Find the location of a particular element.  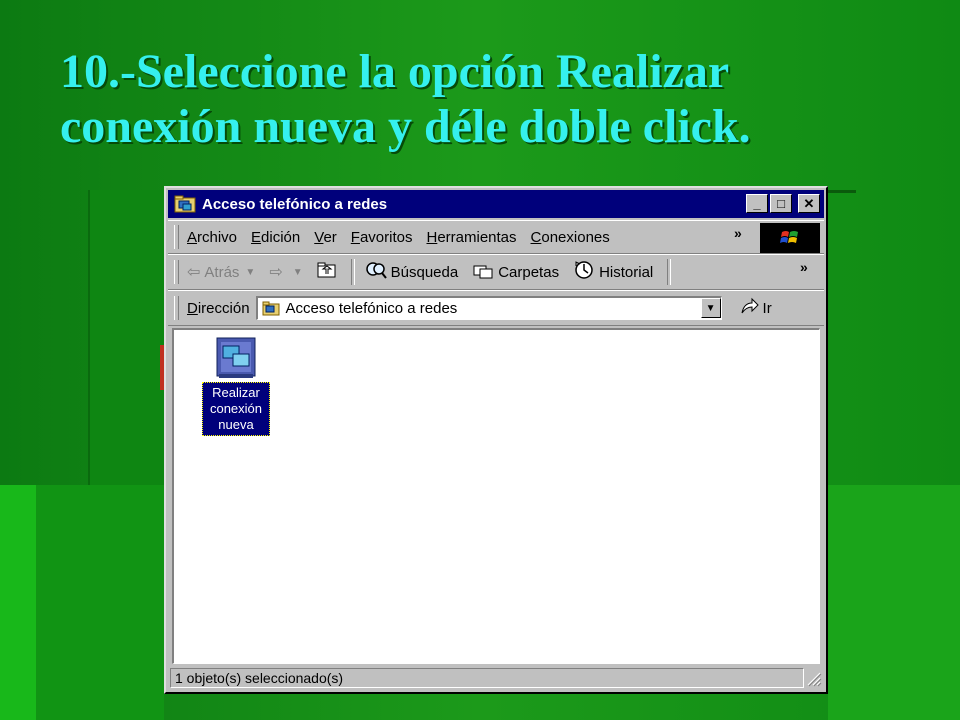

go-arrow-icon is located at coordinates (750, 308).